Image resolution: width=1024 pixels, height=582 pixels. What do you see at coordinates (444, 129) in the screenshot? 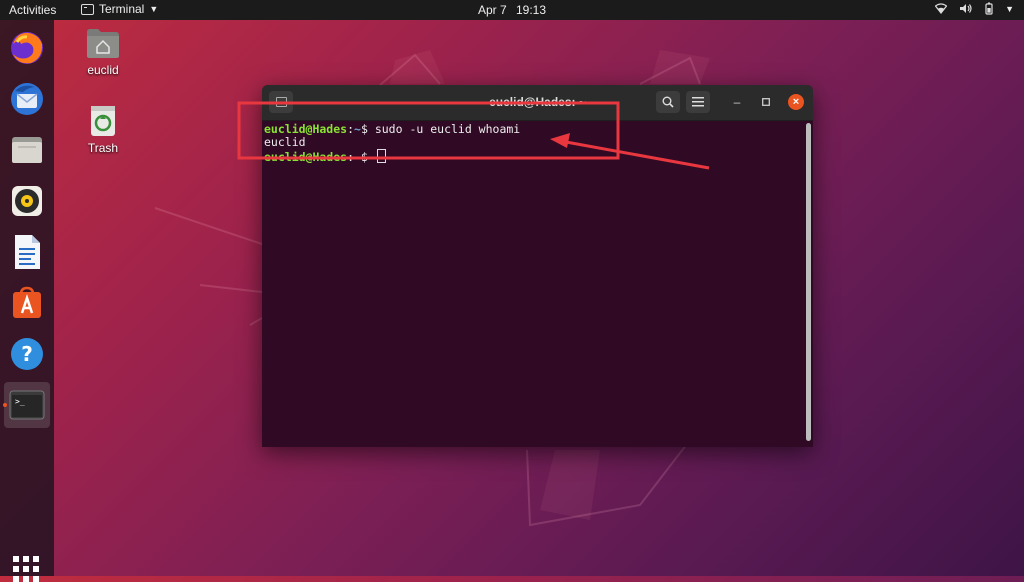
I see `command-text: sudo -u euclid whoami` at bounding box center [444, 129].